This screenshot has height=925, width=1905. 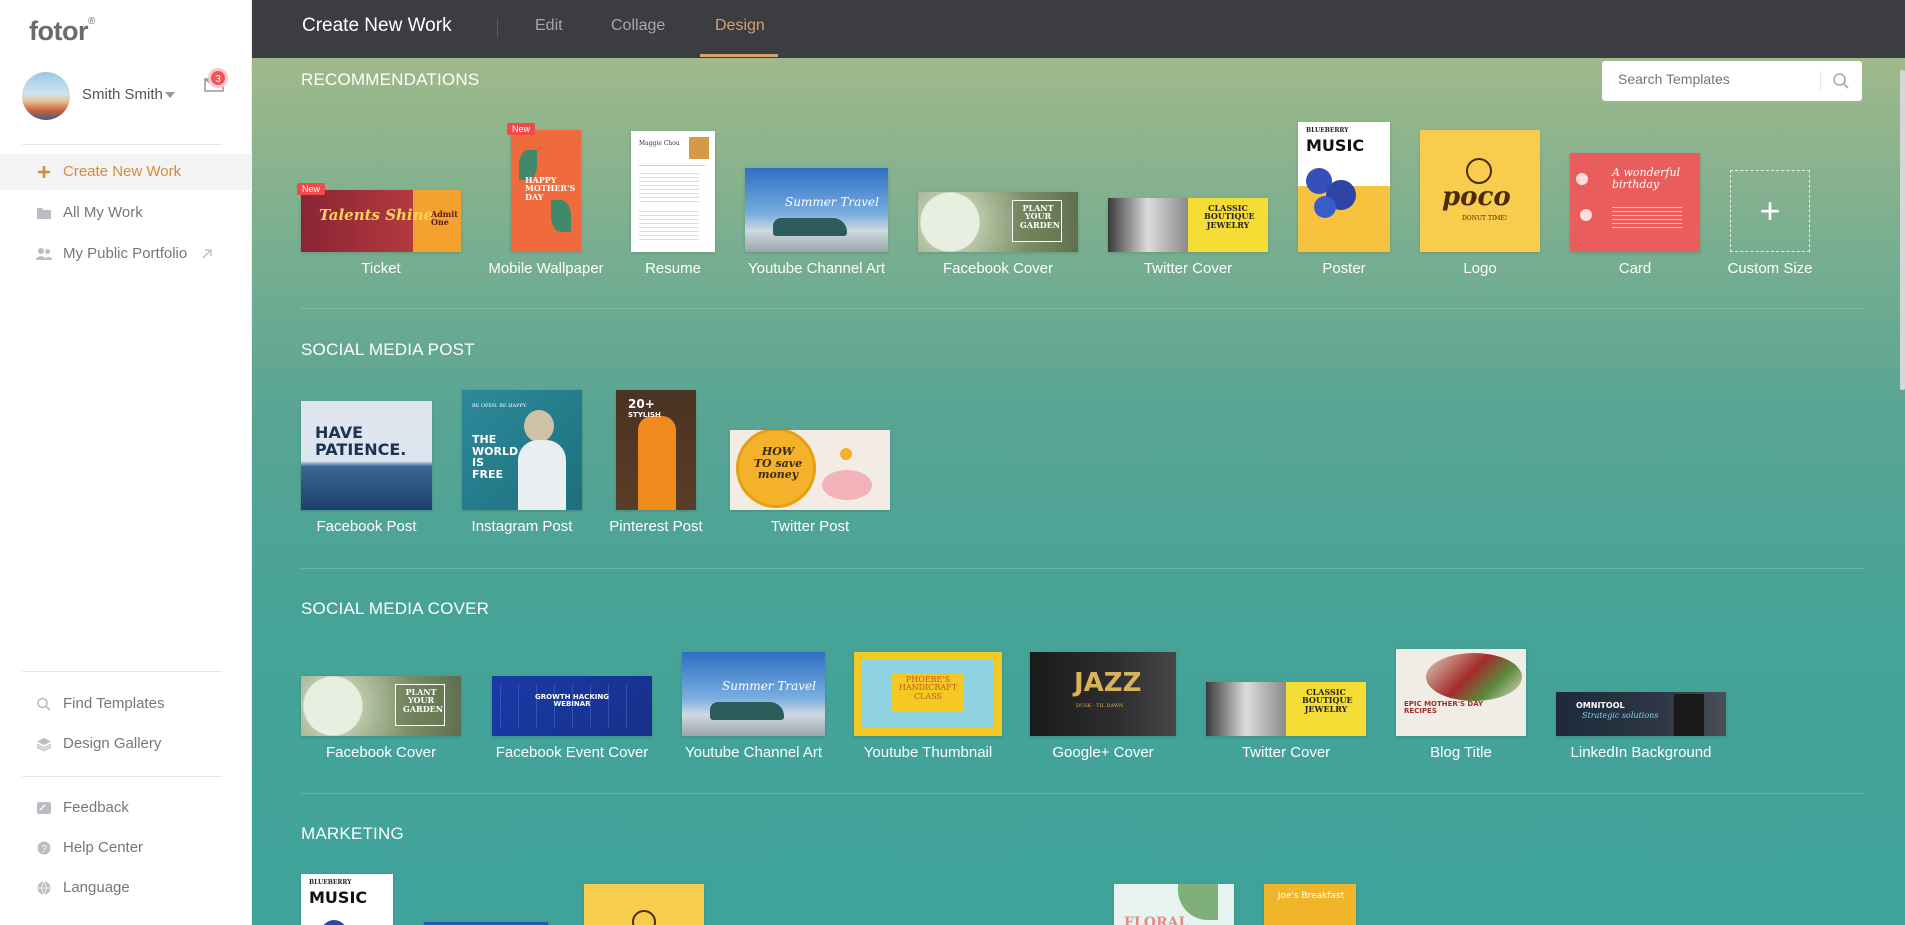 I want to click on template-label: Card, so click(x=1635, y=268).